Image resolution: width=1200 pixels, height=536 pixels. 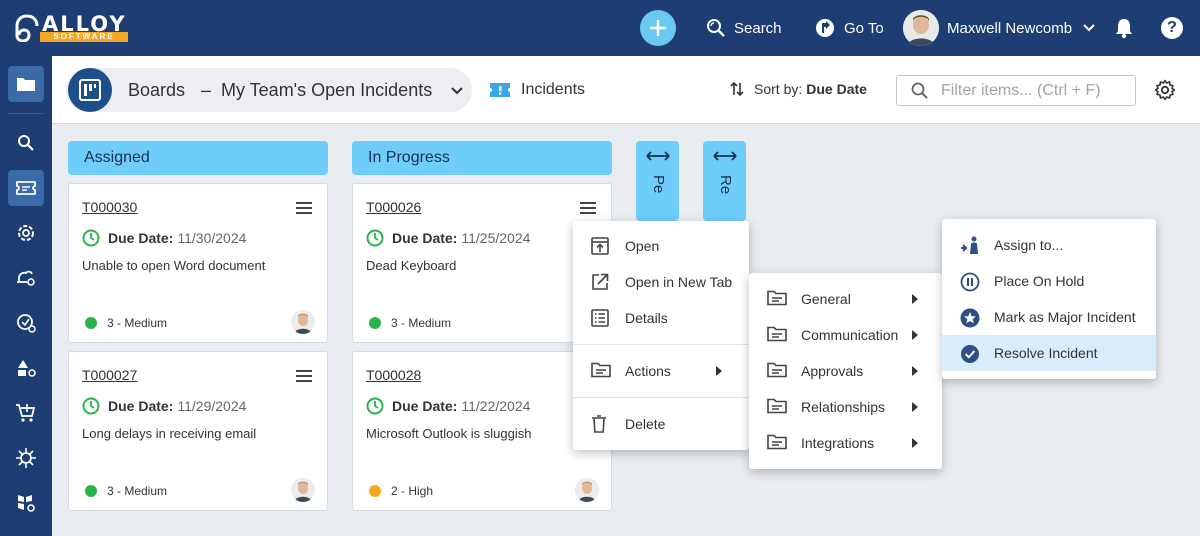 What do you see at coordinates (1124, 28) in the screenshot?
I see `bell-icon` at bounding box center [1124, 28].